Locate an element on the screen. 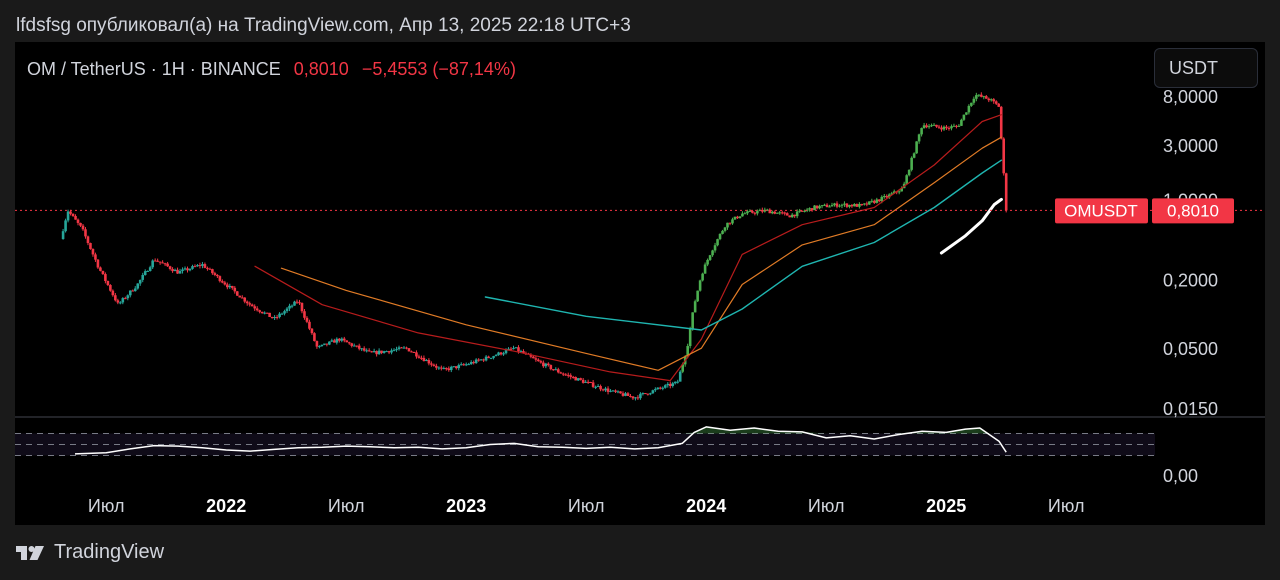 This screenshot has width=1280, height=580. last-price-label: OMUSDT 0,8010 is located at coordinates (1144, 211).